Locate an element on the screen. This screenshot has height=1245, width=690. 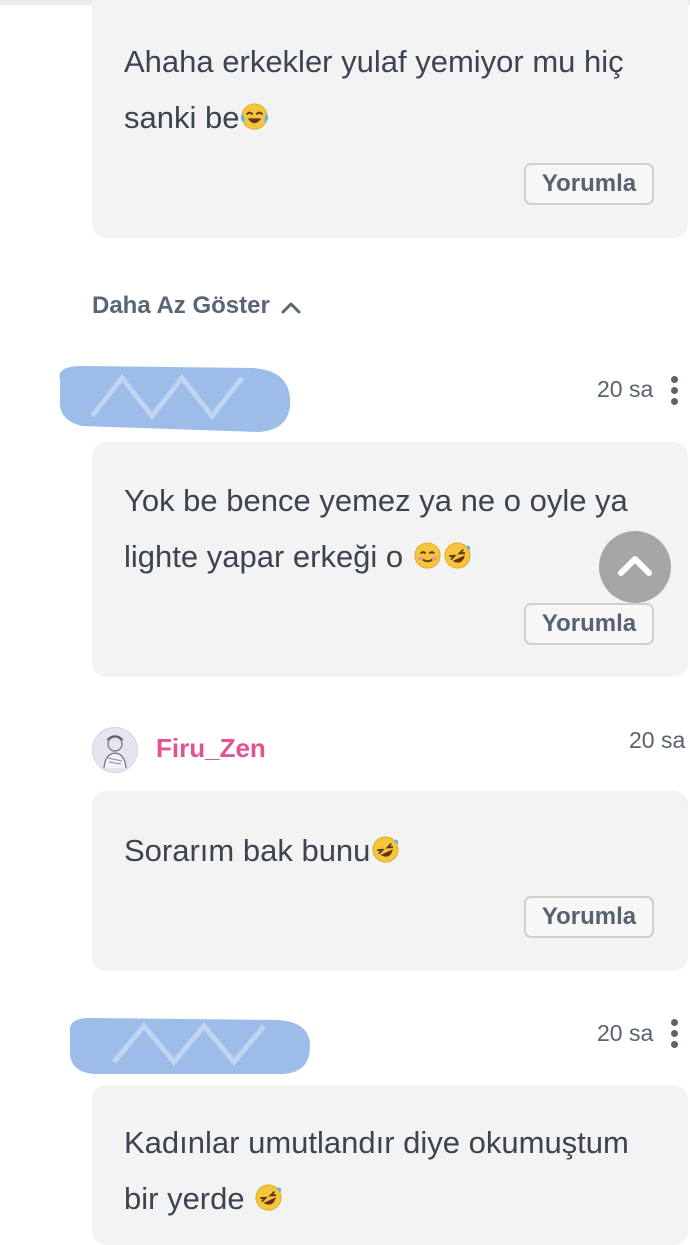
comment-card-3: Sorarım bak bunu Yorumla is located at coordinates (390, 881).